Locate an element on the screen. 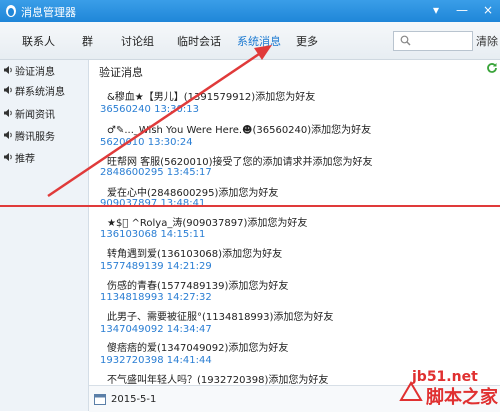 Image resolution: width=500 pixels, height=412 pixels. message-text: 旺帮网 客服(5620010)接受了您的添加请求并添加您为好友 is located at coordinates (240, 162).